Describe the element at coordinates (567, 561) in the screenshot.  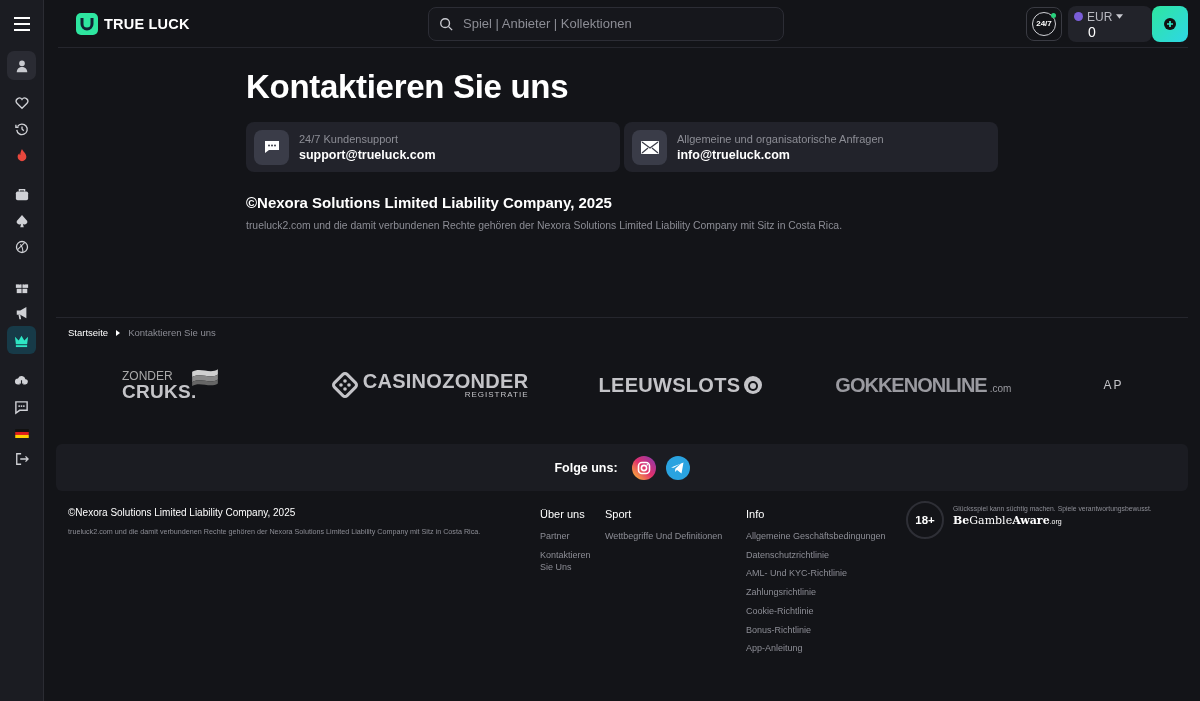
I see `footer-link: Kontaktieren Sie Uns` at that location.